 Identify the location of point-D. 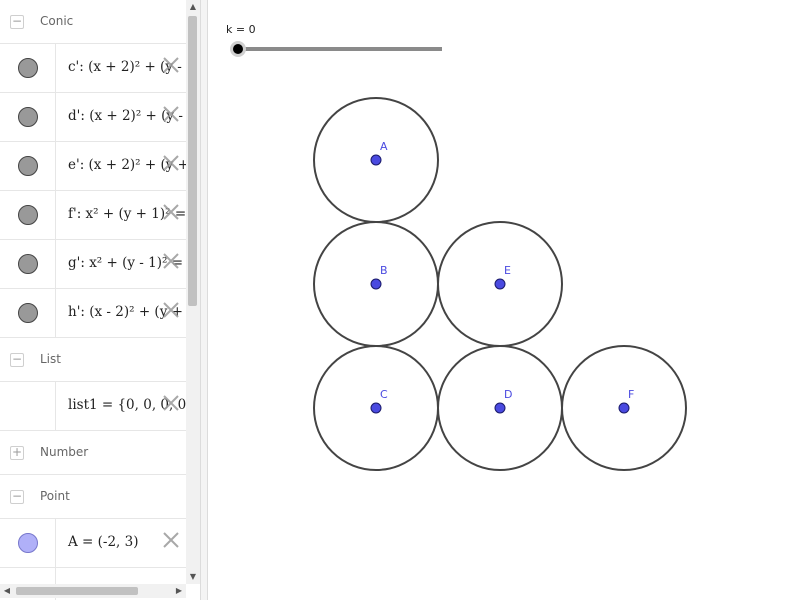
(500, 408).